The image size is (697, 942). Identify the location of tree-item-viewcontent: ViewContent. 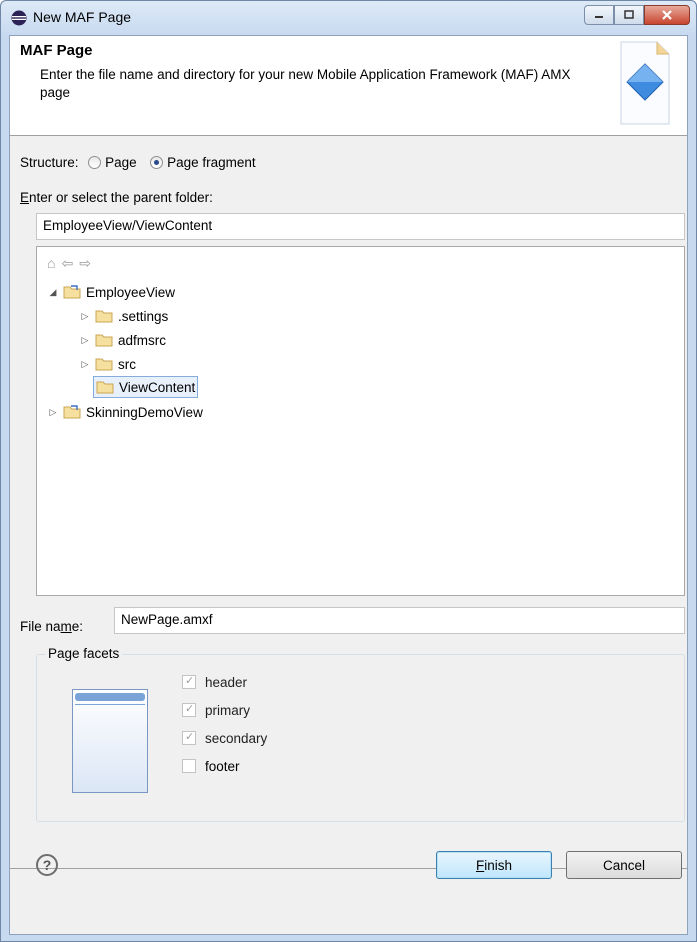
(146, 387).